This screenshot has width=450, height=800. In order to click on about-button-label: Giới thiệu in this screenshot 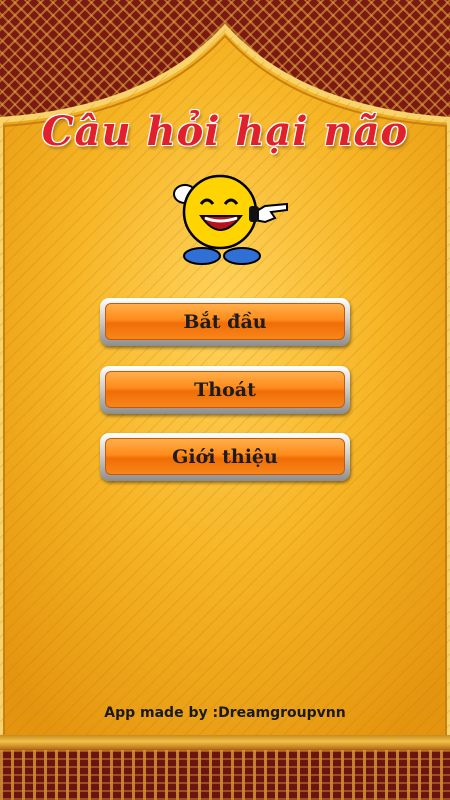, I will do `click(225, 456)`.